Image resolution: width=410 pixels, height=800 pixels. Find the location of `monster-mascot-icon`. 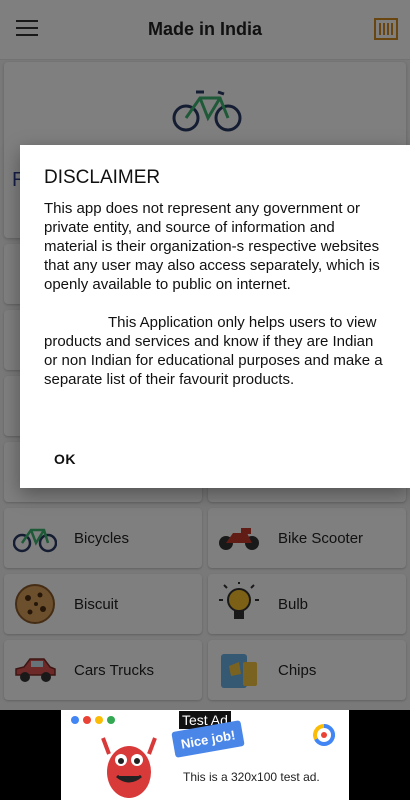

monster-mascot-icon is located at coordinates (129, 767).